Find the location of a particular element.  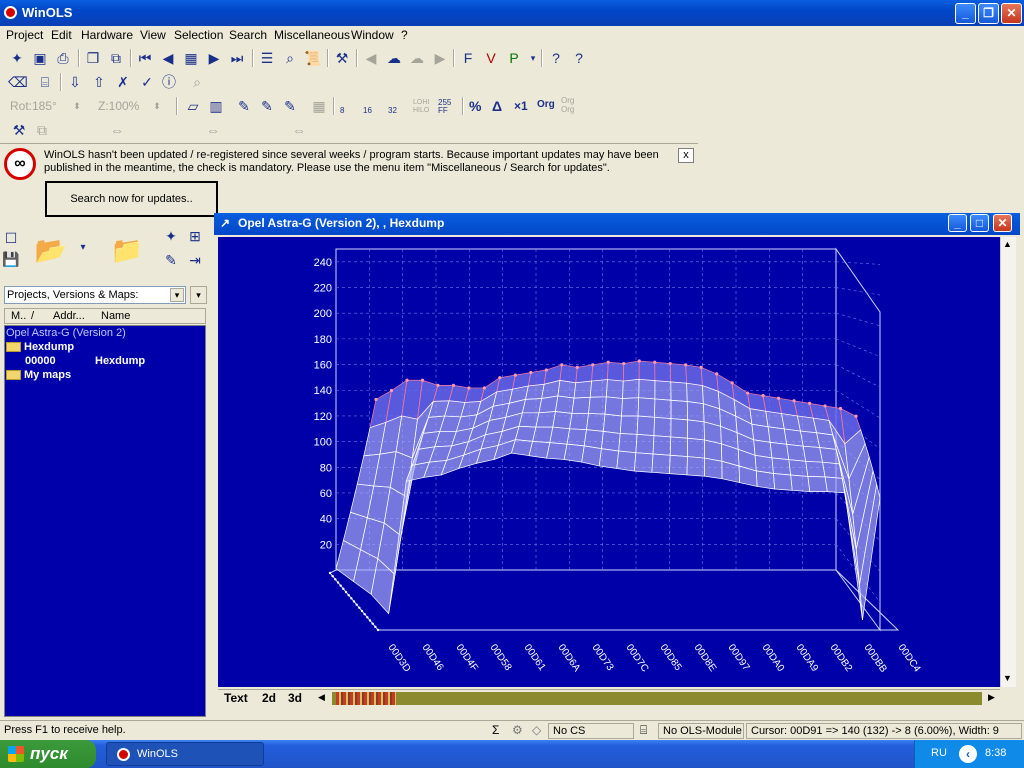

open-folder-icon: 📂 is located at coordinates (51, 250).